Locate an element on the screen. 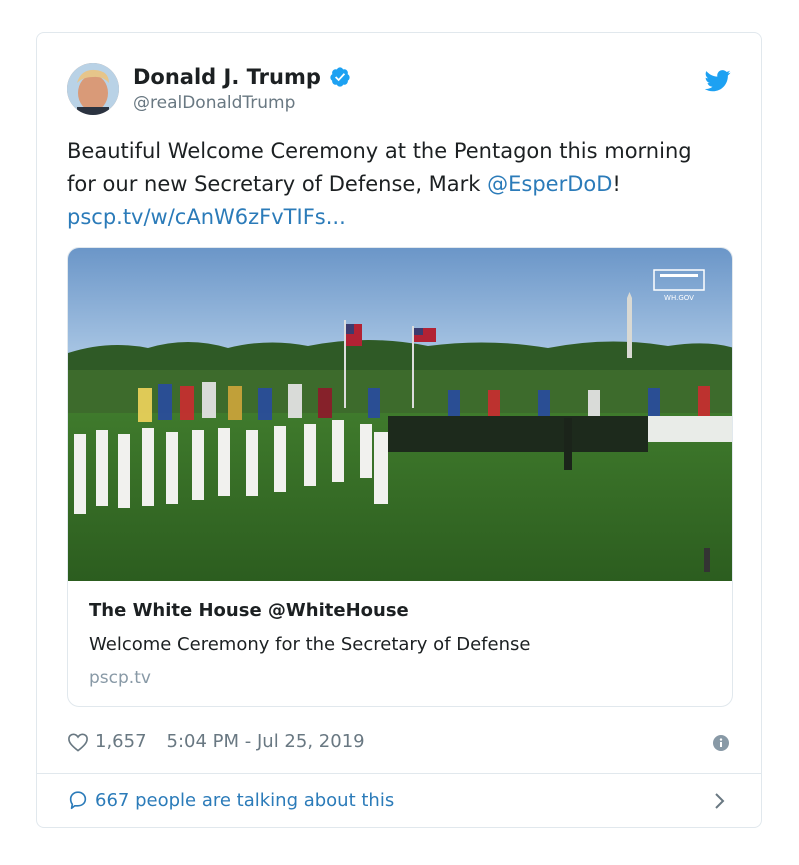 This screenshot has width=799, height=865. verified-badge-icon is located at coordinates (340, 77).